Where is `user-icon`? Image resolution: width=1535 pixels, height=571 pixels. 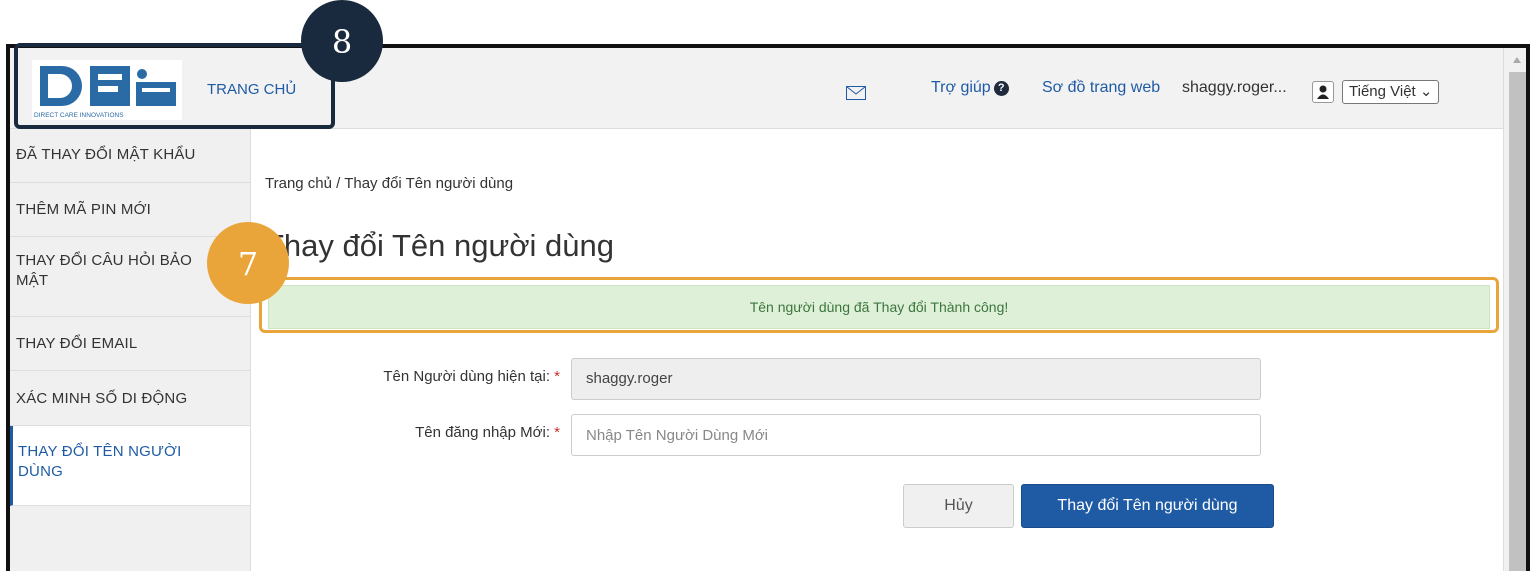
user-icon is located at coordinates (1323, 92).